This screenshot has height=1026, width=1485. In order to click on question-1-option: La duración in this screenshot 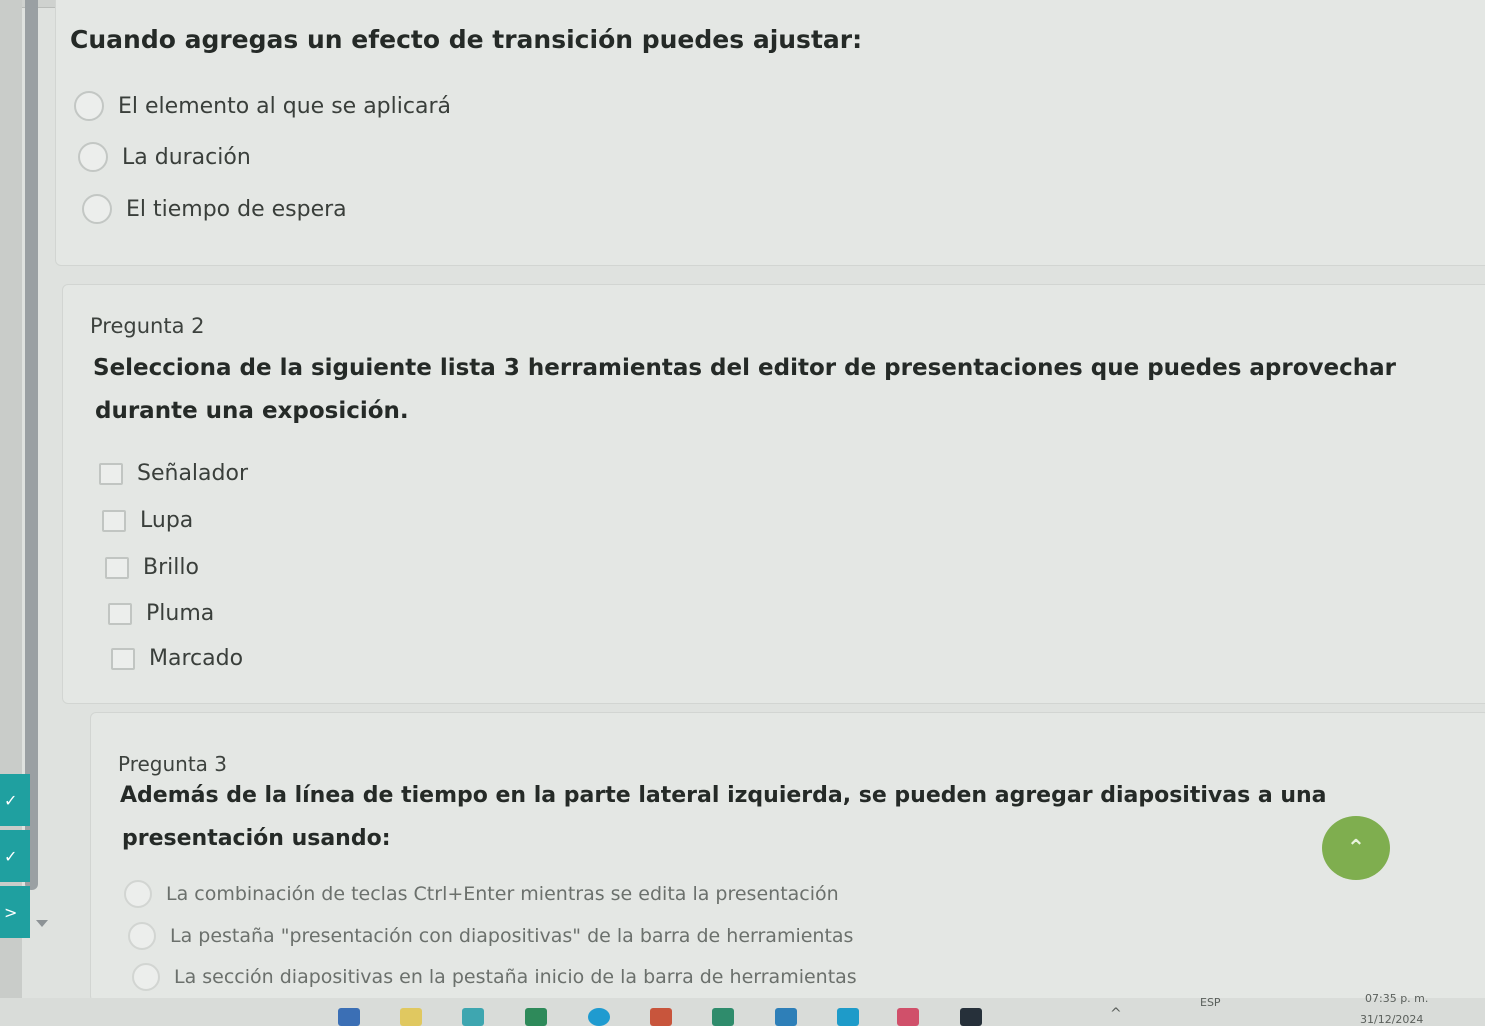, I will do `click(164, 157)`.